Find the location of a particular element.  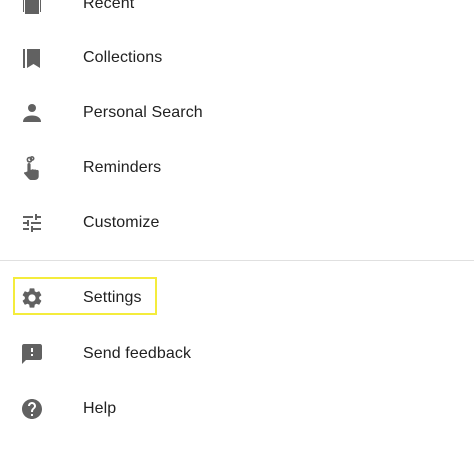

menu-item-label: Help is located at coordinates (100, 408).